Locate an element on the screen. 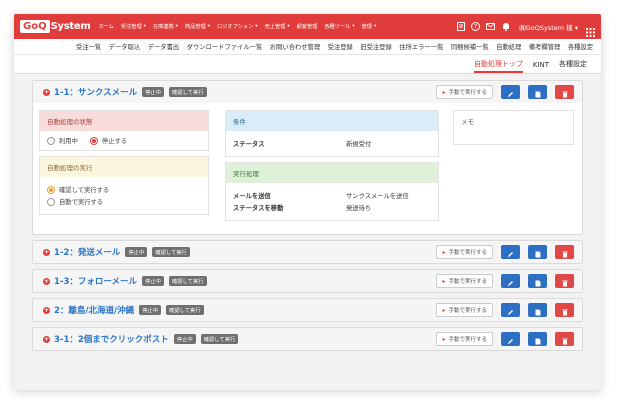 This screenshot has width=625, height=416. nav-item: 各種ツール ▾ is located at coordinates (339, 26).